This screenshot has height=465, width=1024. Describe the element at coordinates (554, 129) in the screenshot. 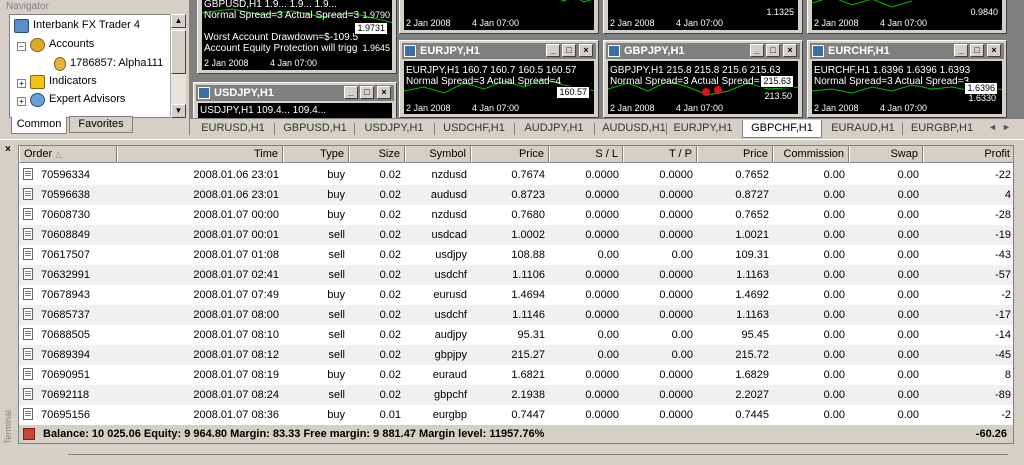

I see `tab-audjpy-h1: AUDJPY,H1` at that location.